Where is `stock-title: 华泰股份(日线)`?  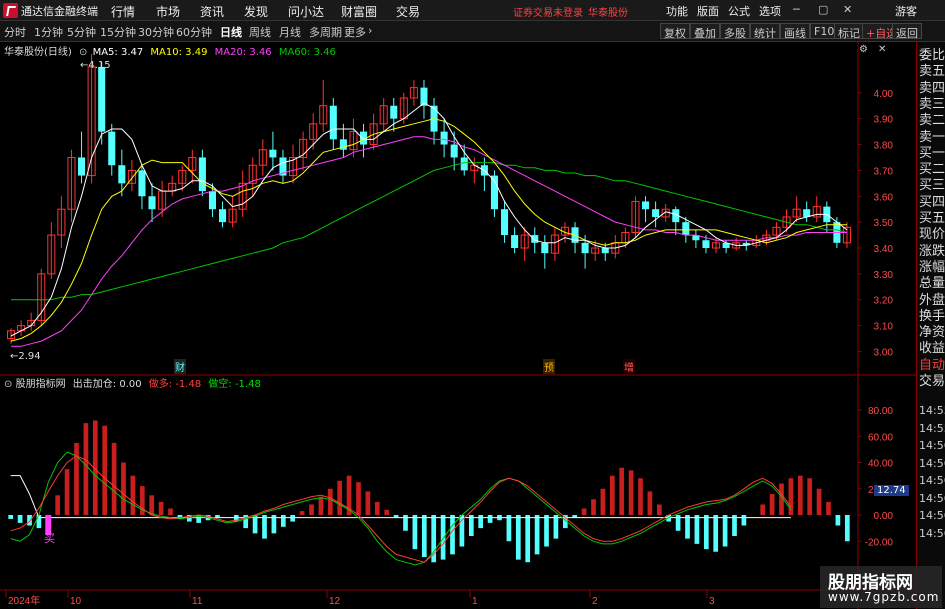 stock-title: 华泰股份(日线) is located at coordinates (38, 52).